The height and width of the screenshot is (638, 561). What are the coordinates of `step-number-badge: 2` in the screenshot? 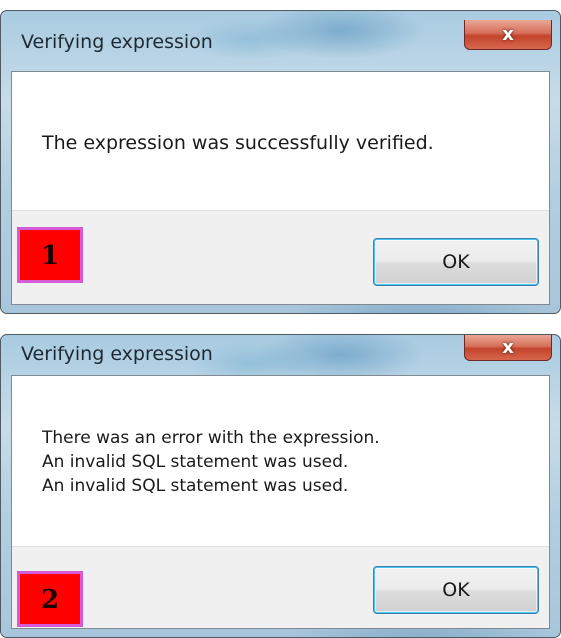 It's located at (50, 599).